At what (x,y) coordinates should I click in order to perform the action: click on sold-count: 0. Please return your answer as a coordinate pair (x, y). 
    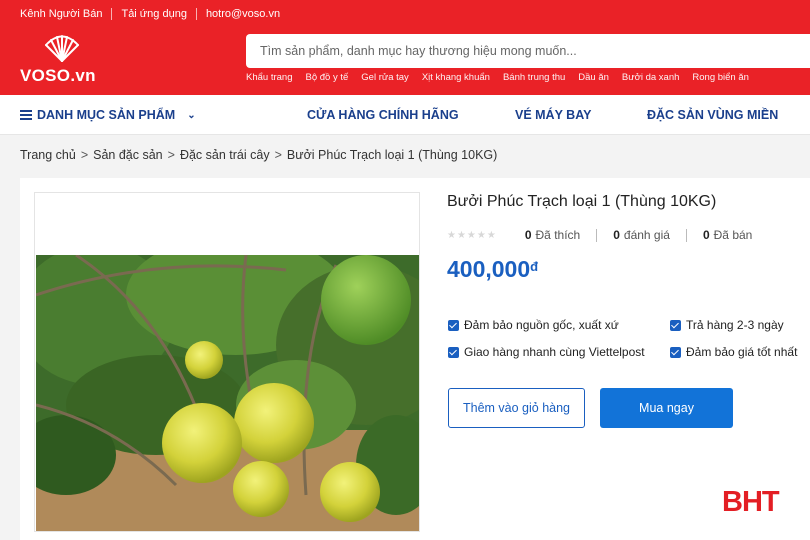
    Looking at the image, I should click on (706, 235).